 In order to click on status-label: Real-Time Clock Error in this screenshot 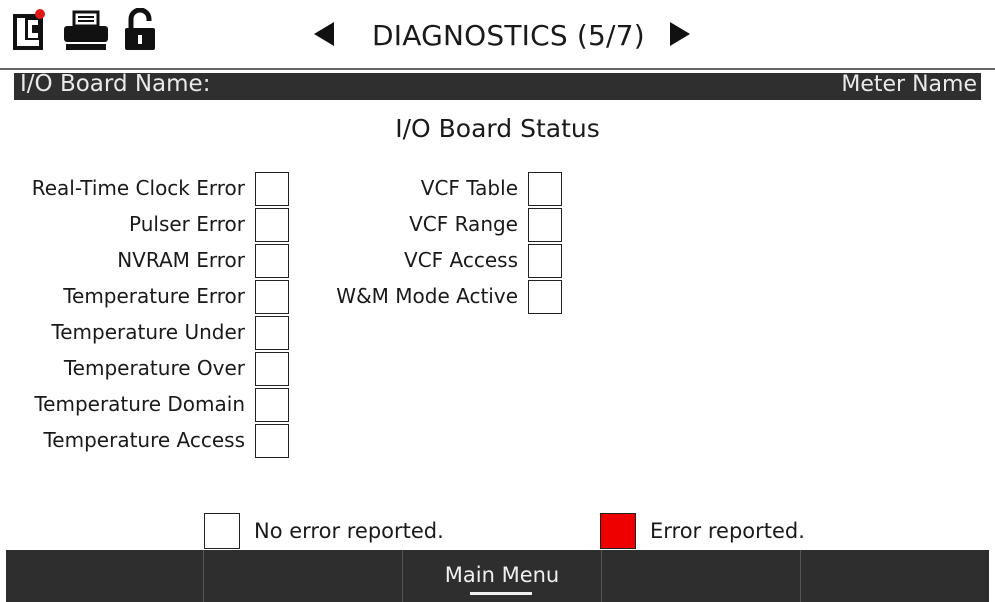, I will do `click(138, 188)`.